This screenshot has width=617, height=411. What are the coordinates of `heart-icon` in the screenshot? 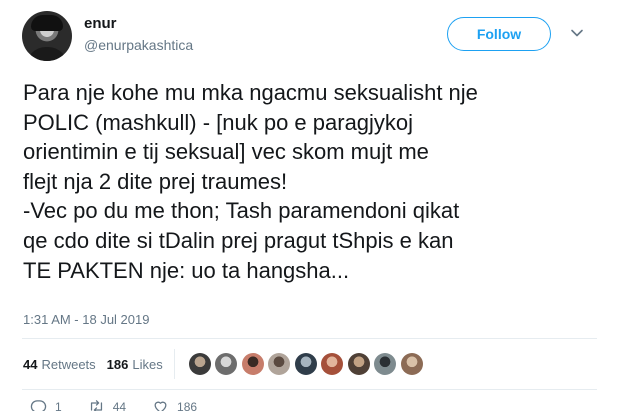 It's located at (160, 406).